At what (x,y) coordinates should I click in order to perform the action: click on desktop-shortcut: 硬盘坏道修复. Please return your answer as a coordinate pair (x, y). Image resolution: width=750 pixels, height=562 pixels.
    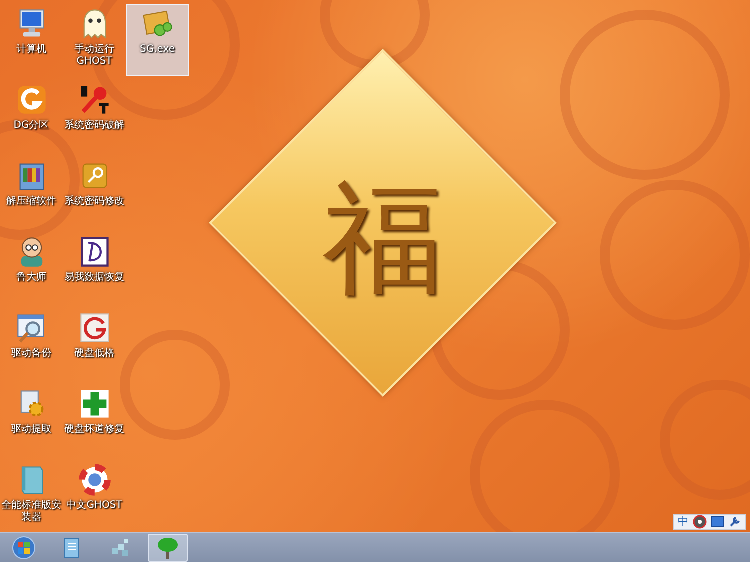
    Looking at the image, I should click on (94, 420).